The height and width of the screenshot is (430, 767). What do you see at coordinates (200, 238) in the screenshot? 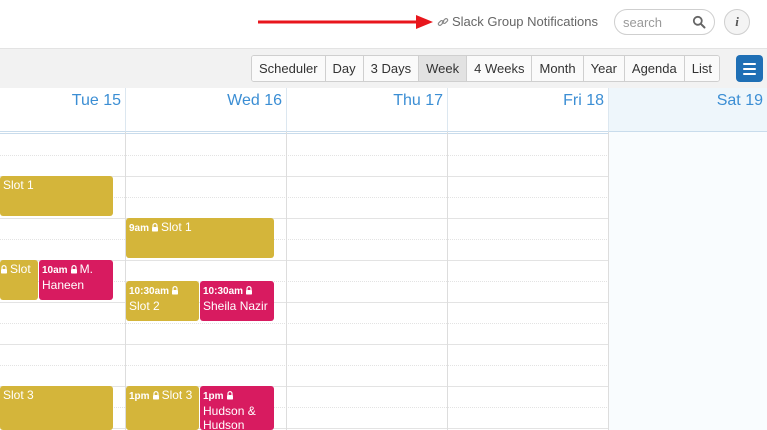
I see `event-slot-1-wed: 9am Slot 1` at bounding box center [200, 238].